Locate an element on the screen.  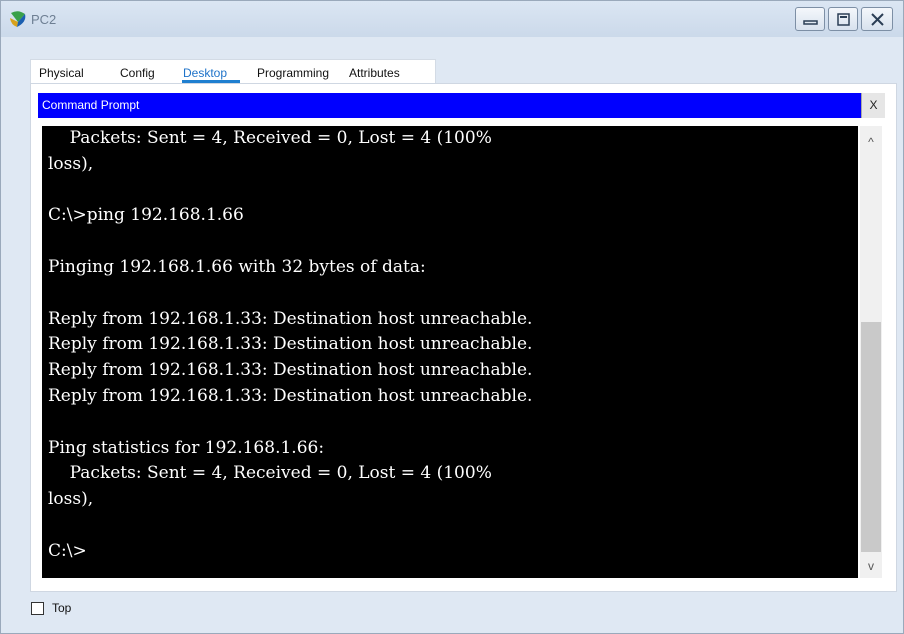
tab-physical: Physical is located at coordinates (61, 73).